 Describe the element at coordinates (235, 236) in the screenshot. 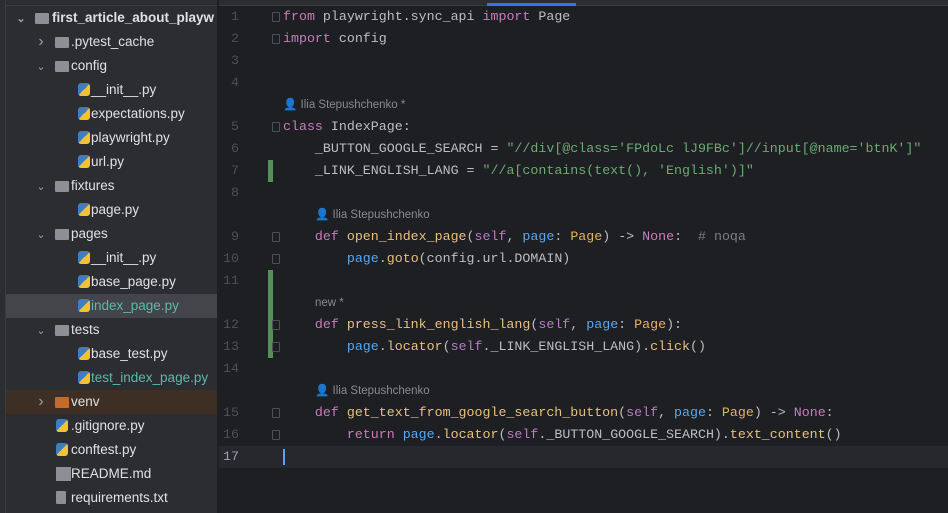

I see `line-number: 9` at that location.